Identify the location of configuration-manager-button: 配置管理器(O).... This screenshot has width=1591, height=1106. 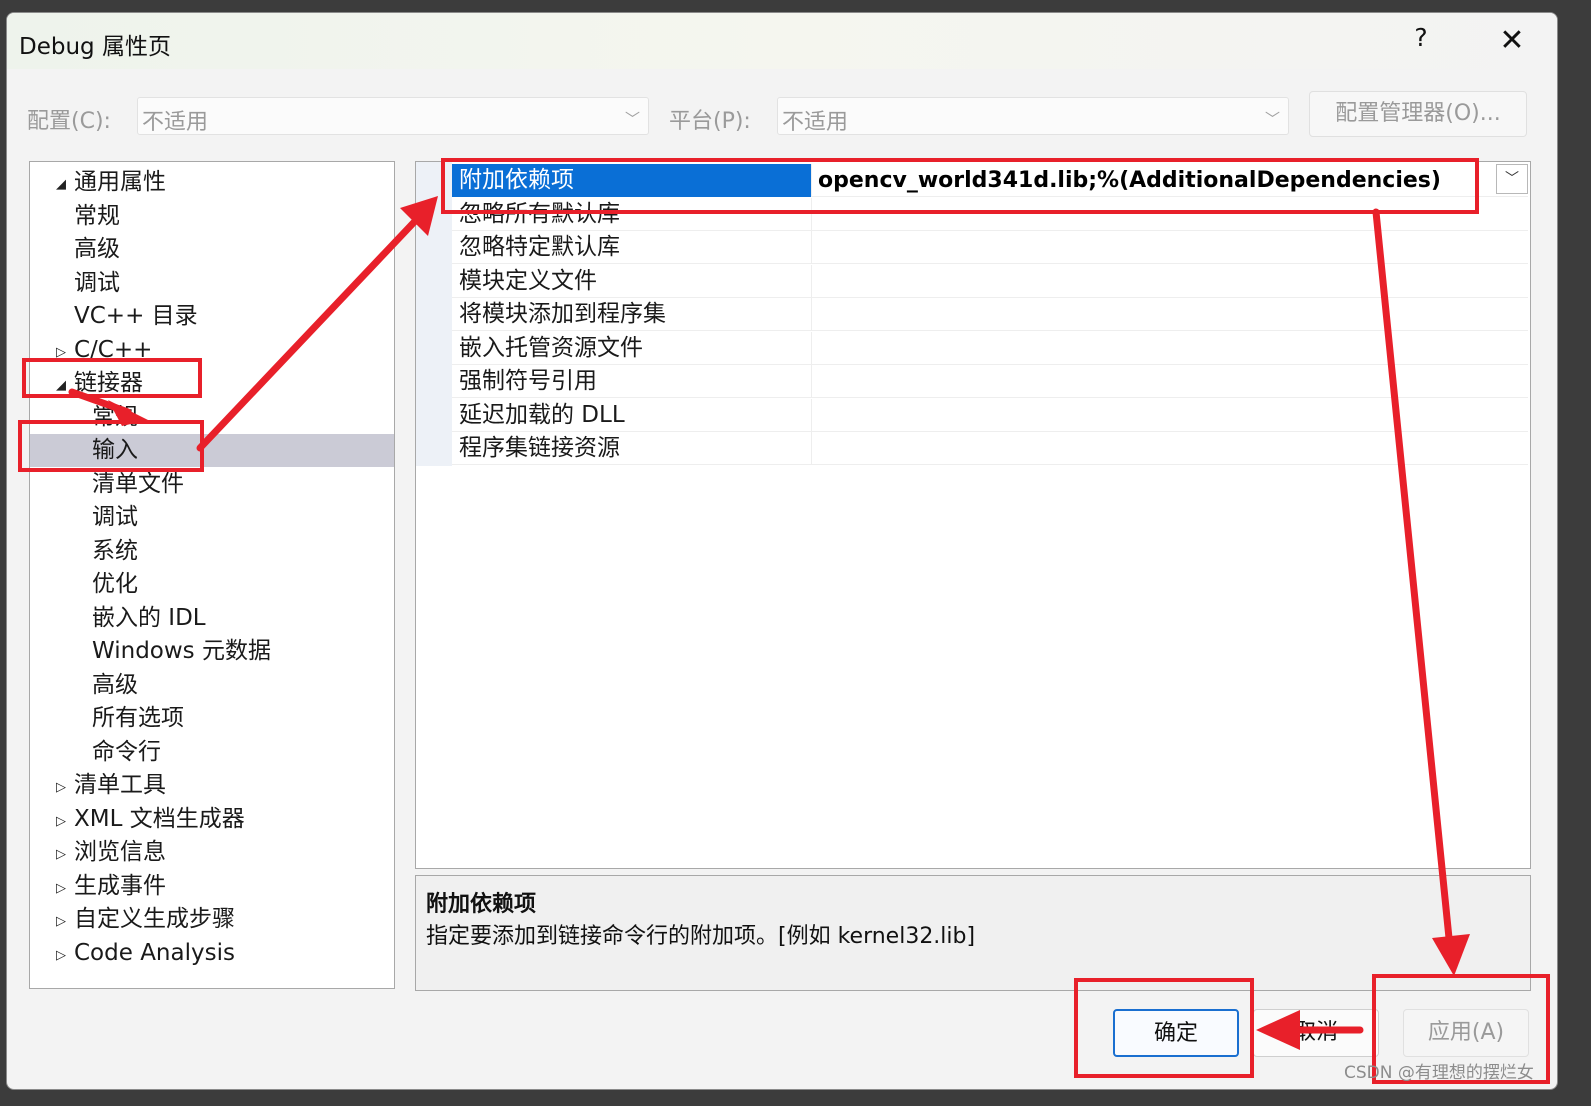
(1418, 114).